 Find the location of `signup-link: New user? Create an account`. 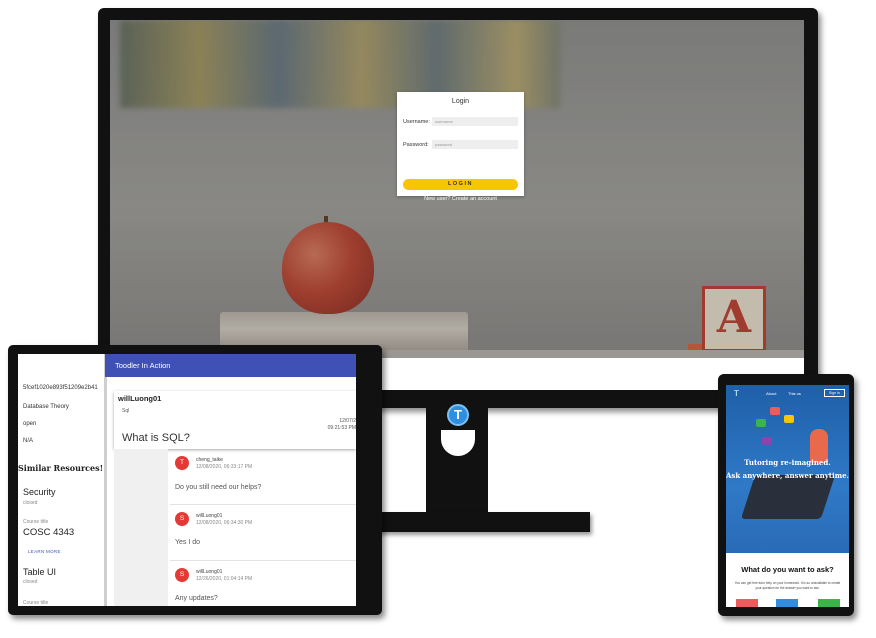

signup-link: New user? Create an account is located at coordinates (460, 199).